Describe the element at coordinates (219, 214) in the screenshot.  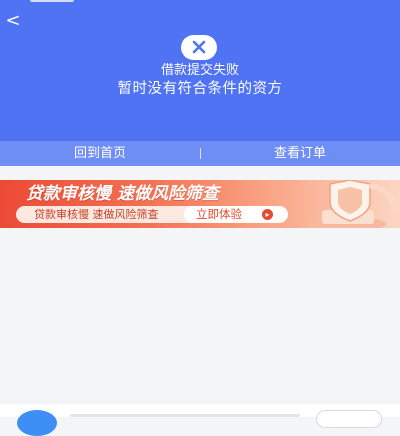
I see `try-now-label: 立即体验` at that location.